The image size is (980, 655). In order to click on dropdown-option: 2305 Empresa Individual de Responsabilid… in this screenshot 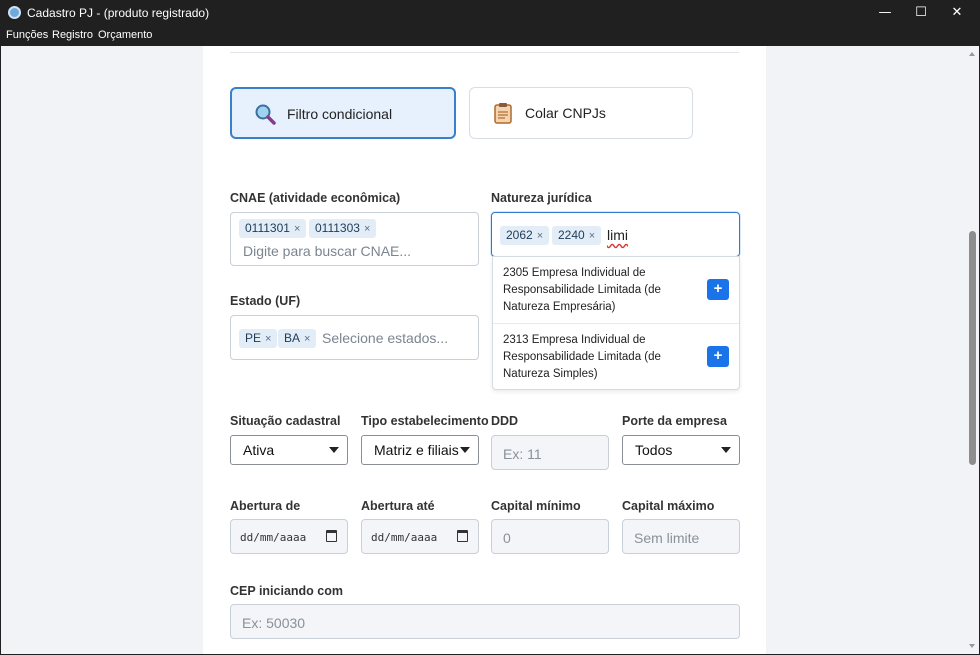, I will do `click(616, 290)`.